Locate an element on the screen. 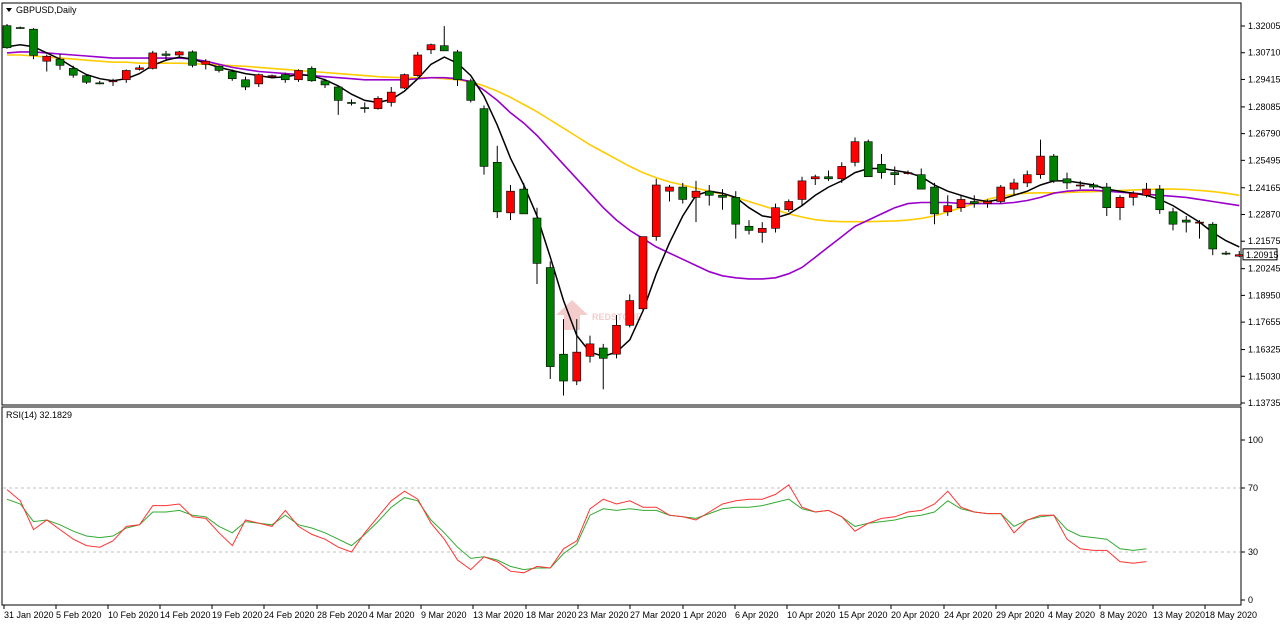  price-tick-label: 1.30710 is located at coordinates (1264, 53).